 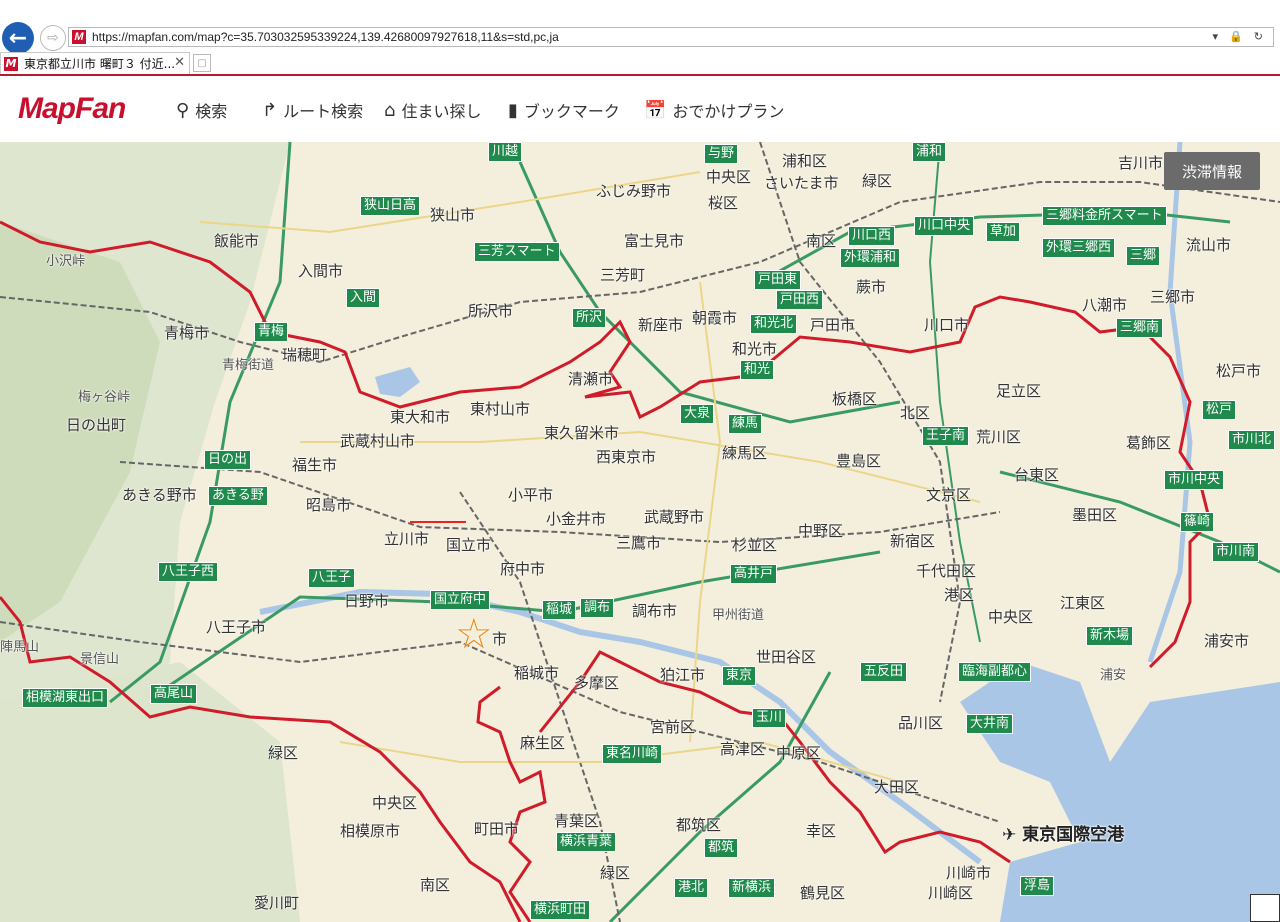 I want to click on place-label: 浦和区, so click(x=805, y=161).